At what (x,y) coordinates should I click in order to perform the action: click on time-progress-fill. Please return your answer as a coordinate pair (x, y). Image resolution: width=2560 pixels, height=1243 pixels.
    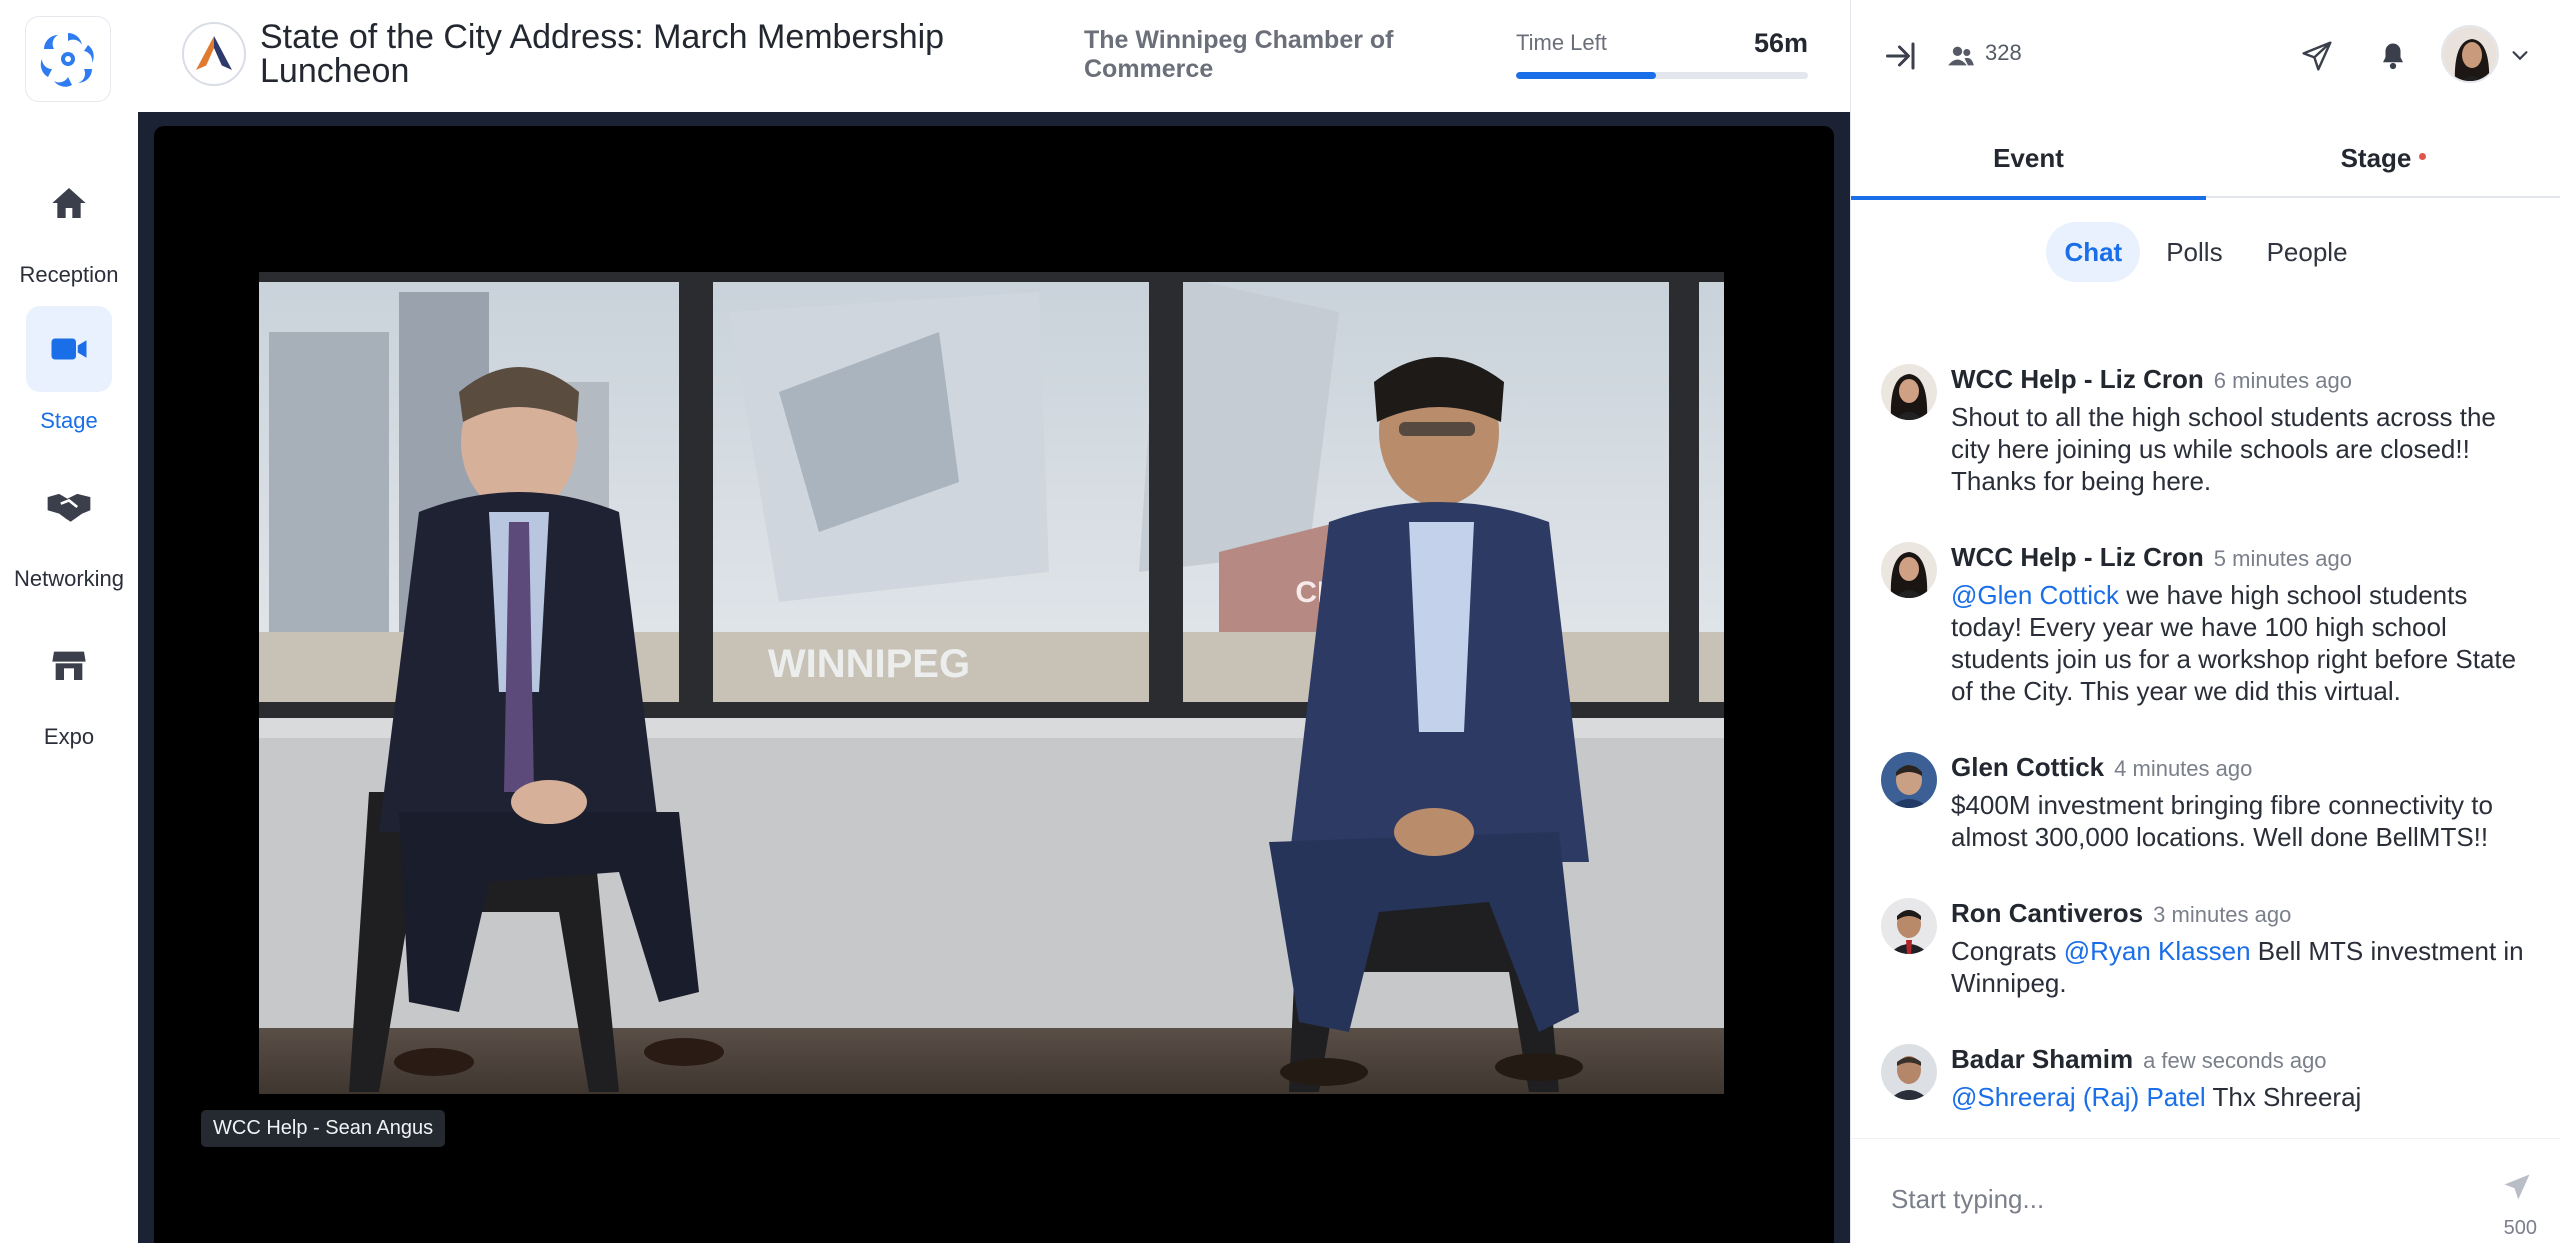
    Looking at the image, I should click on (1586, 75).